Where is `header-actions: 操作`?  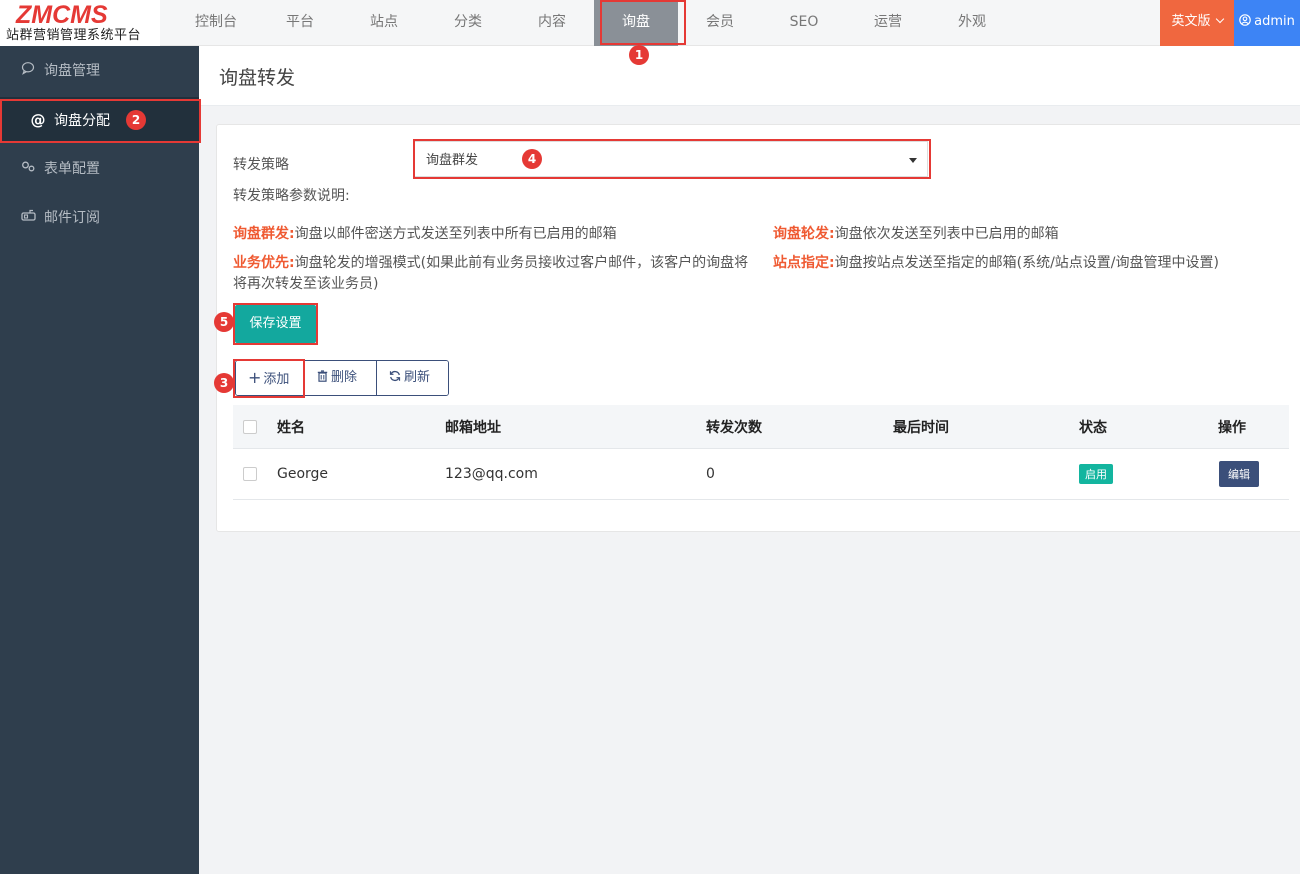 header-actions: 操作 is located at coordinates (1232, 427).